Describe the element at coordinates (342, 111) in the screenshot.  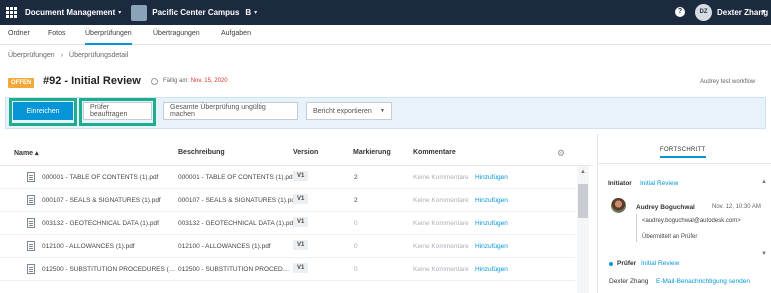
I see `export-report-label: Bericht exportieren` at that location.